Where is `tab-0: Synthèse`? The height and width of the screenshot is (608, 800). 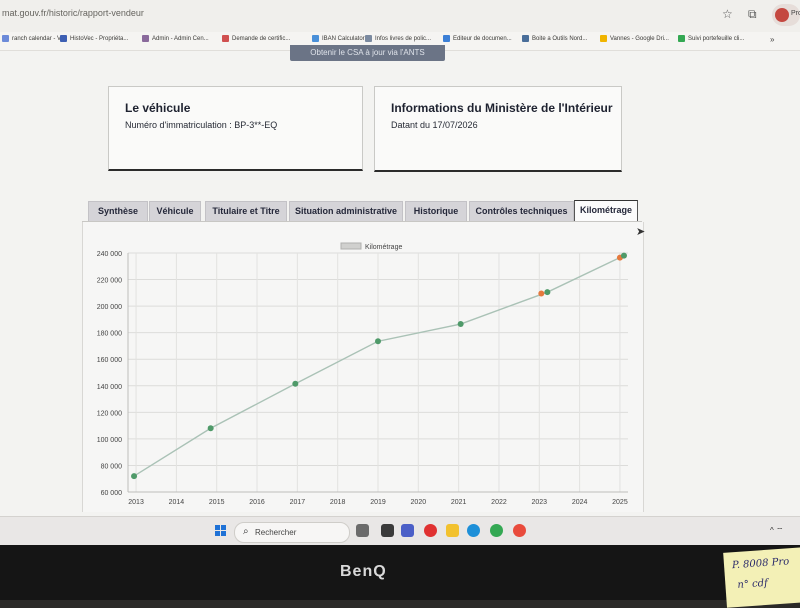
tab-0: Synthèse is located at coordinates (118, 211).